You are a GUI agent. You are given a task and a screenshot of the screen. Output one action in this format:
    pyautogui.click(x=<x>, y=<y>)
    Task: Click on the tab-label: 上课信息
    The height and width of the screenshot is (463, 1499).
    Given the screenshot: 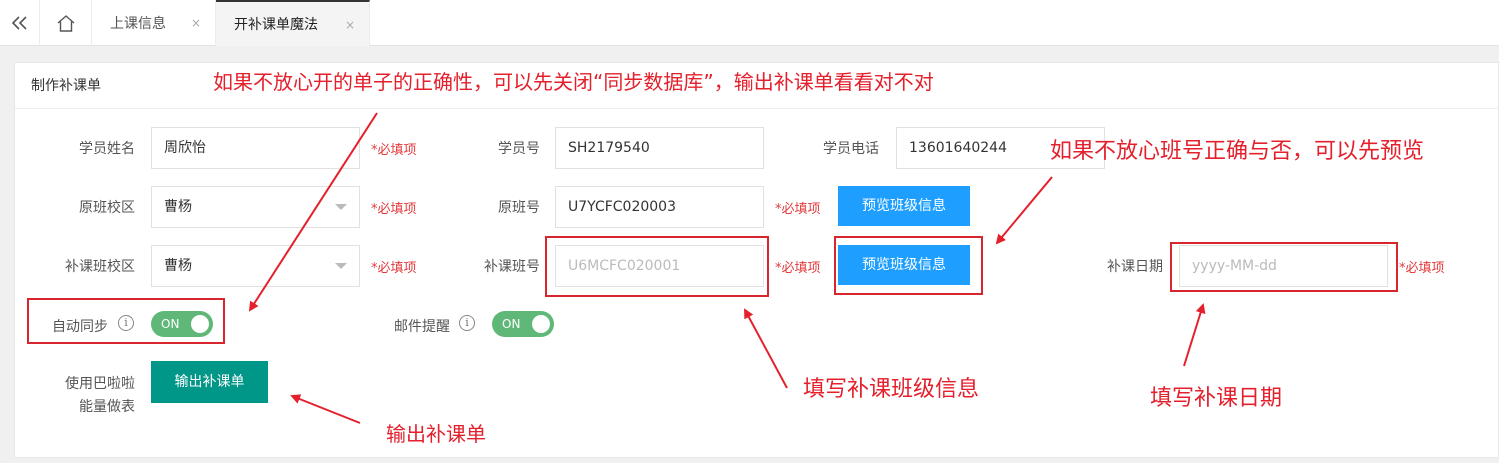 What is the action you would take?
    pyautogui.click(x=138, y=24)
    